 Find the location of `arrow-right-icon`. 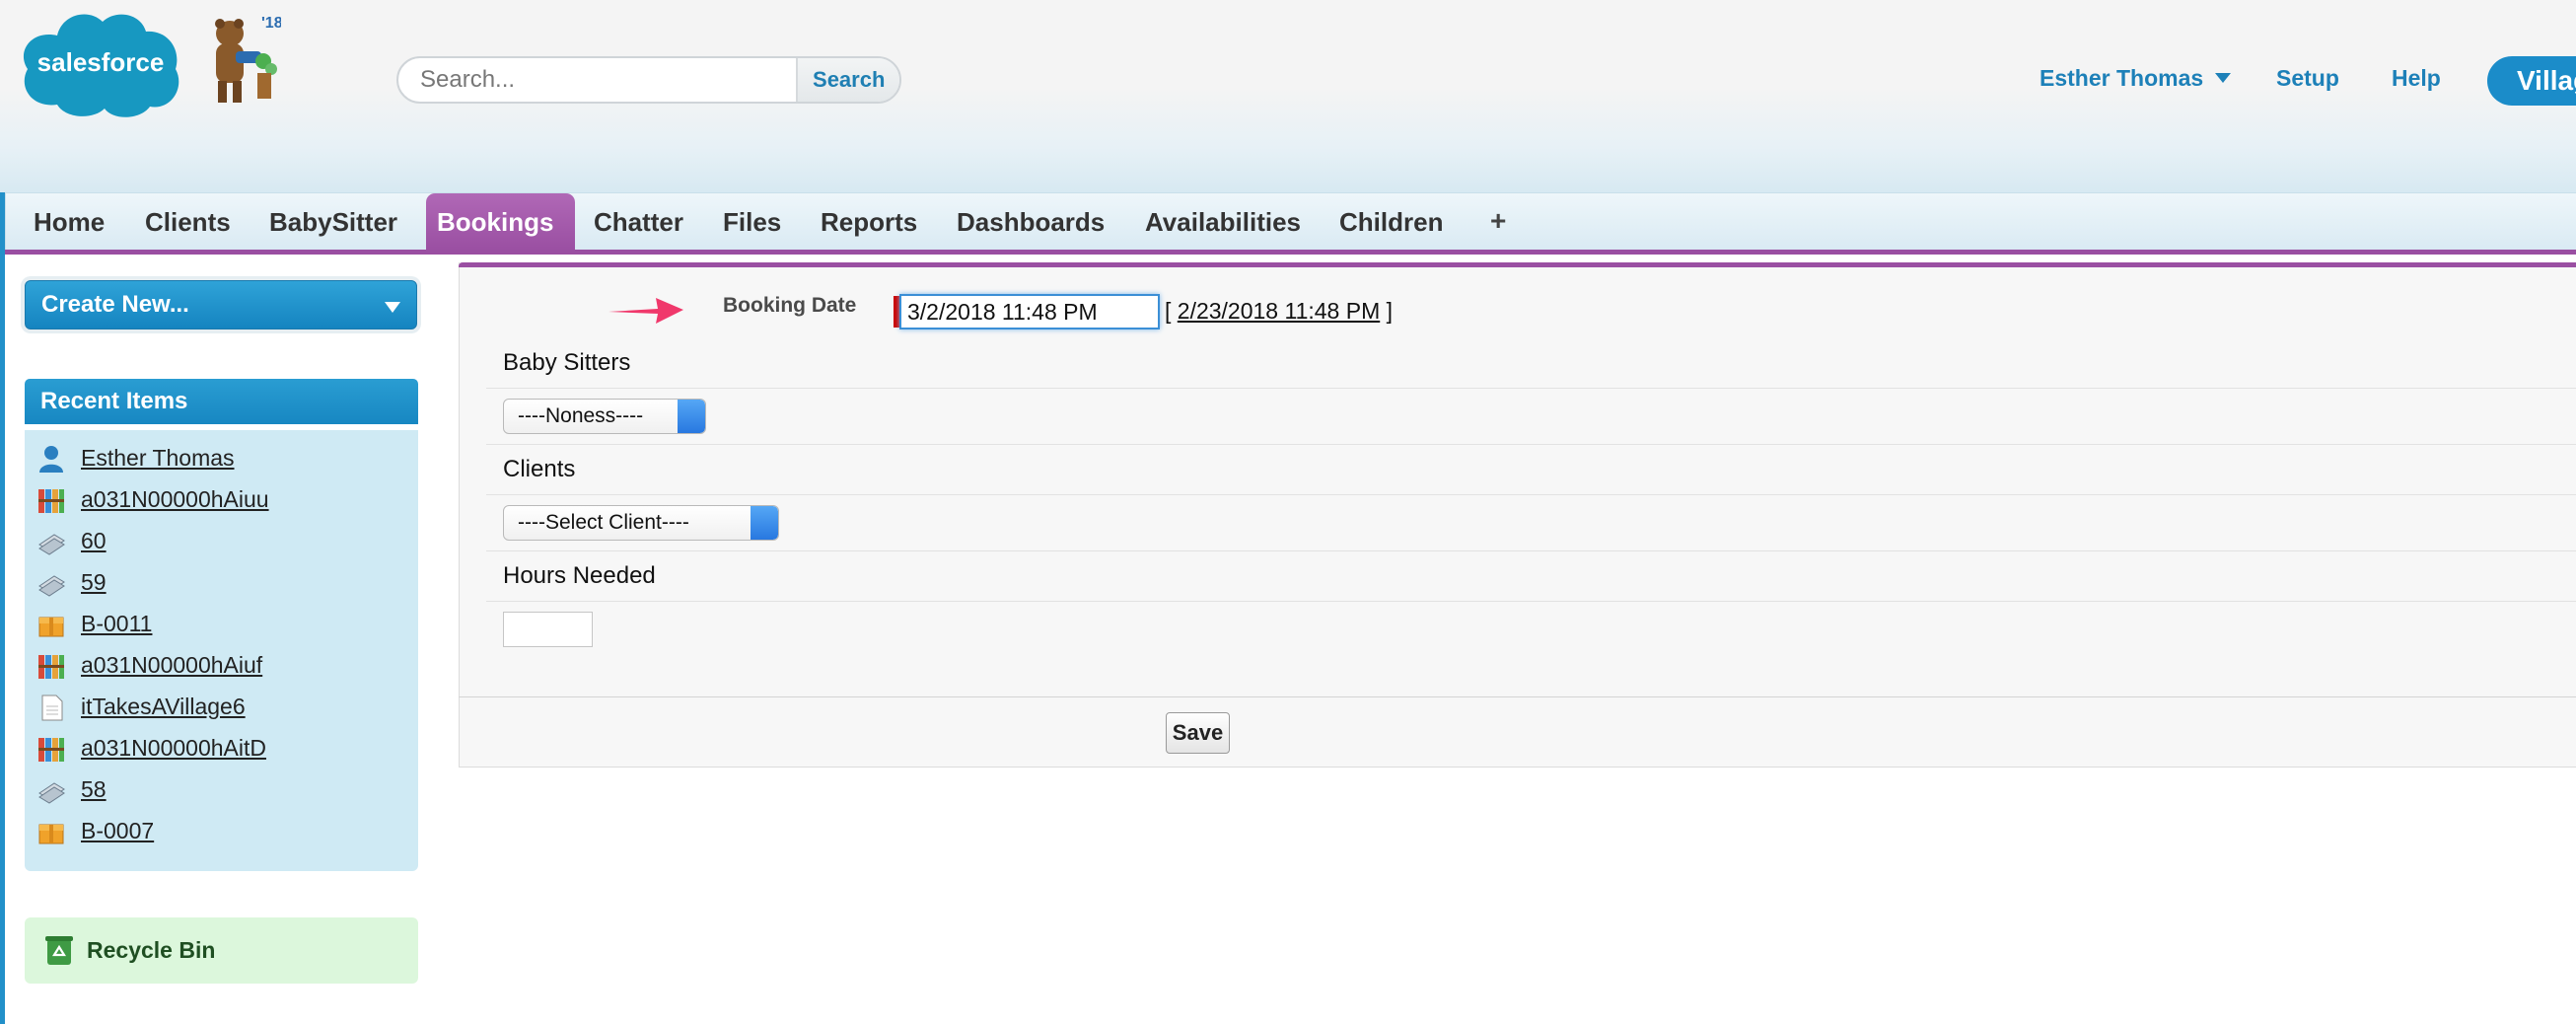

arrow-right-icon is located at coordinates (645, 311).